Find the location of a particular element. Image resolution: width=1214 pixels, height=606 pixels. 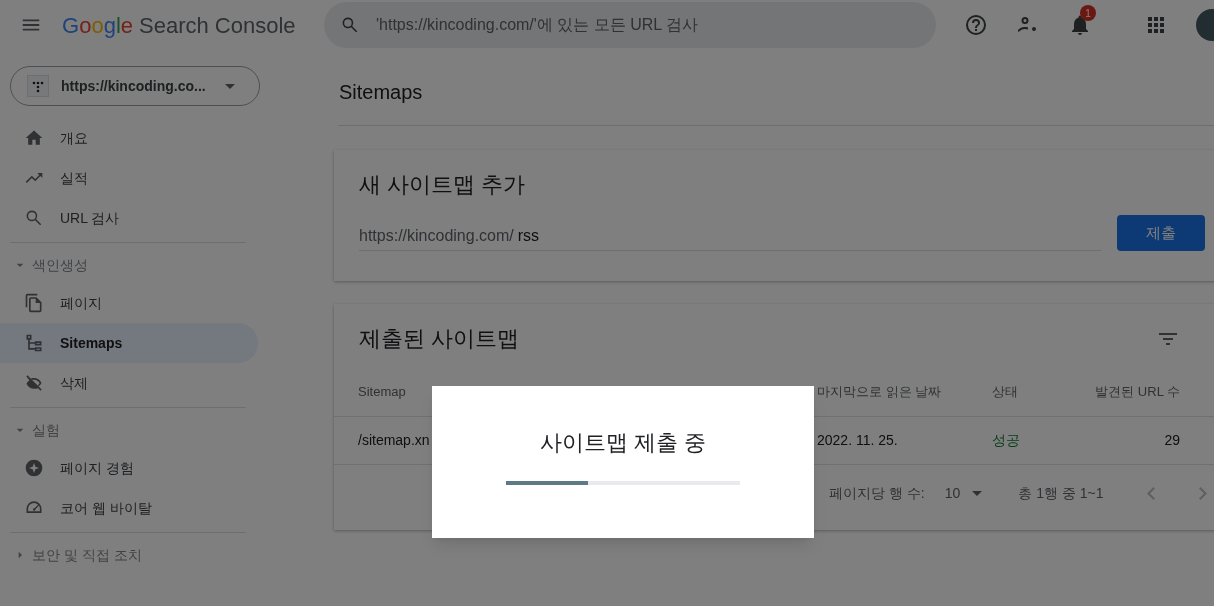

rows-per-page-label: 페이지당 행 수: is located at coordinates (877, 493).